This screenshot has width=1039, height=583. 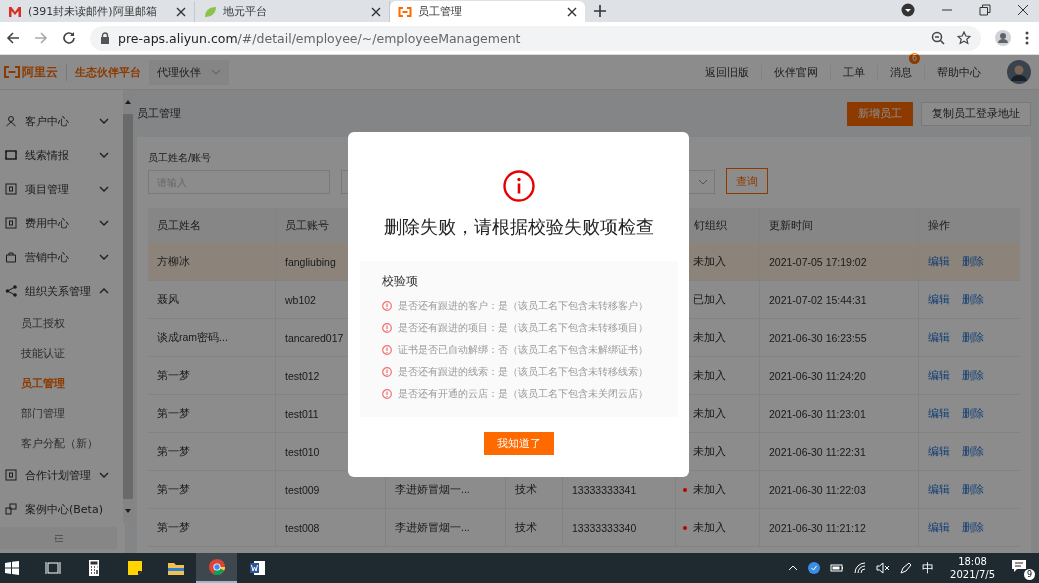 I want to click on table-cell: test008, so click(x=330, y=527).